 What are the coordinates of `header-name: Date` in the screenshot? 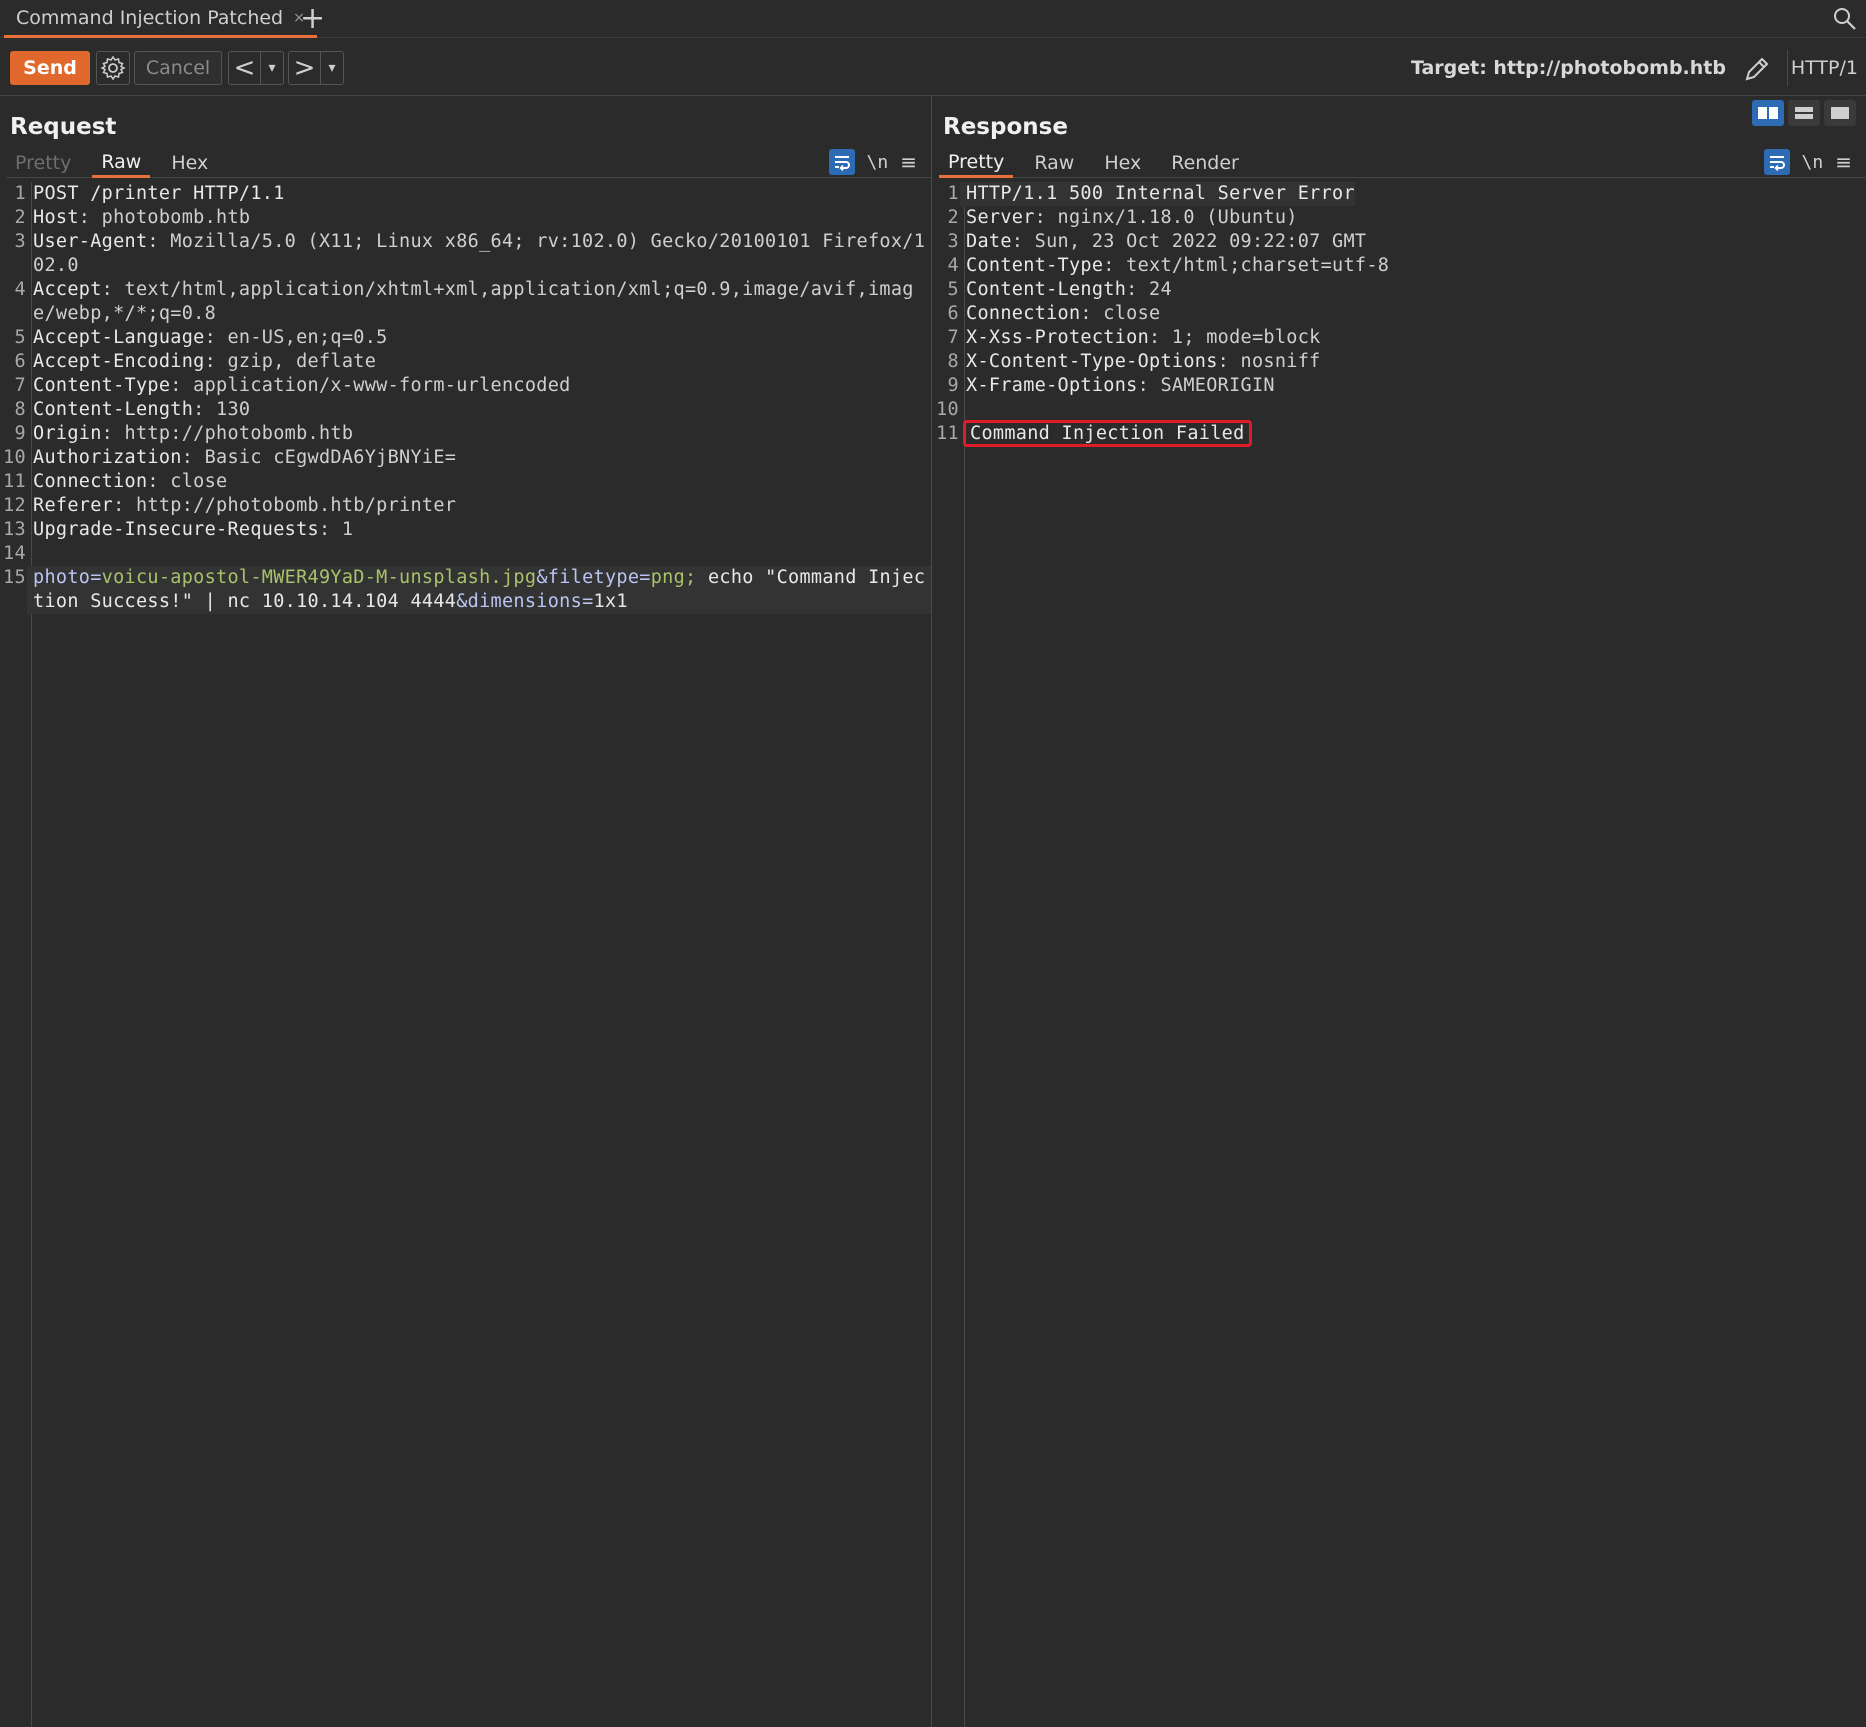 It's located at (989, 241).